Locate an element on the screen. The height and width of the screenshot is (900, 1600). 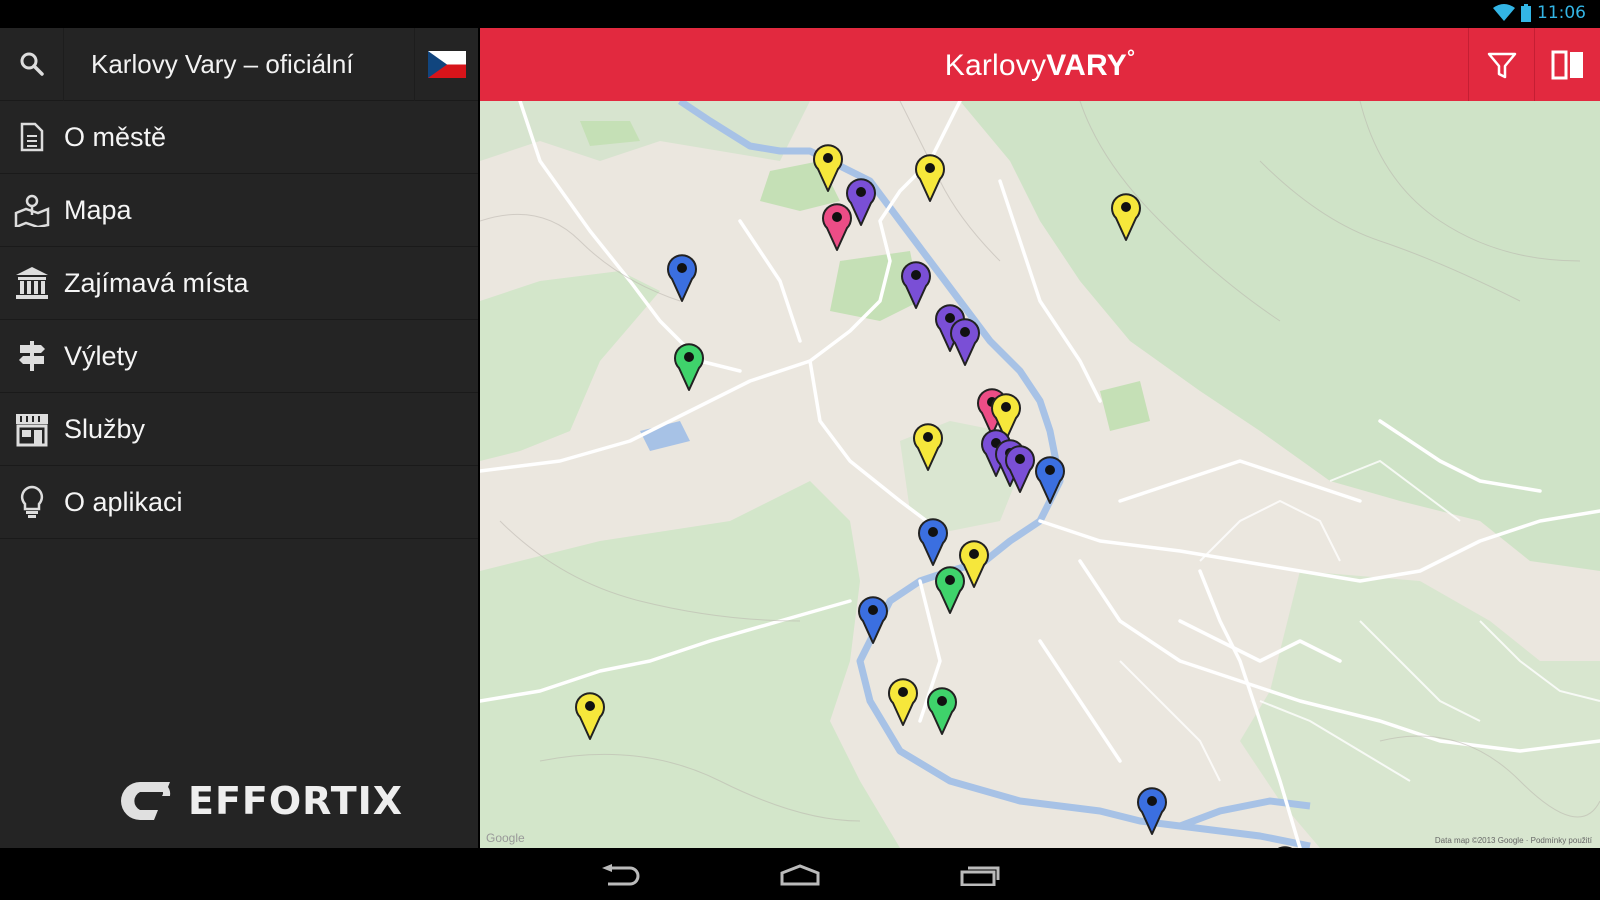
drawer-header: Karlovy Vary – oficiální is located at coordinates (239, 64).